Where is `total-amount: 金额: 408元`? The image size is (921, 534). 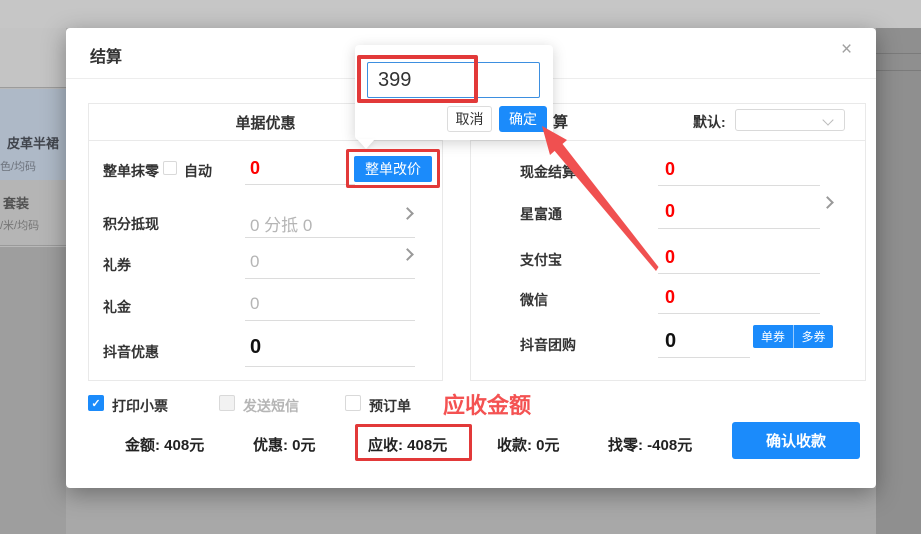
total-amount: 金额: 408元 is located at coordinates (164, 444).